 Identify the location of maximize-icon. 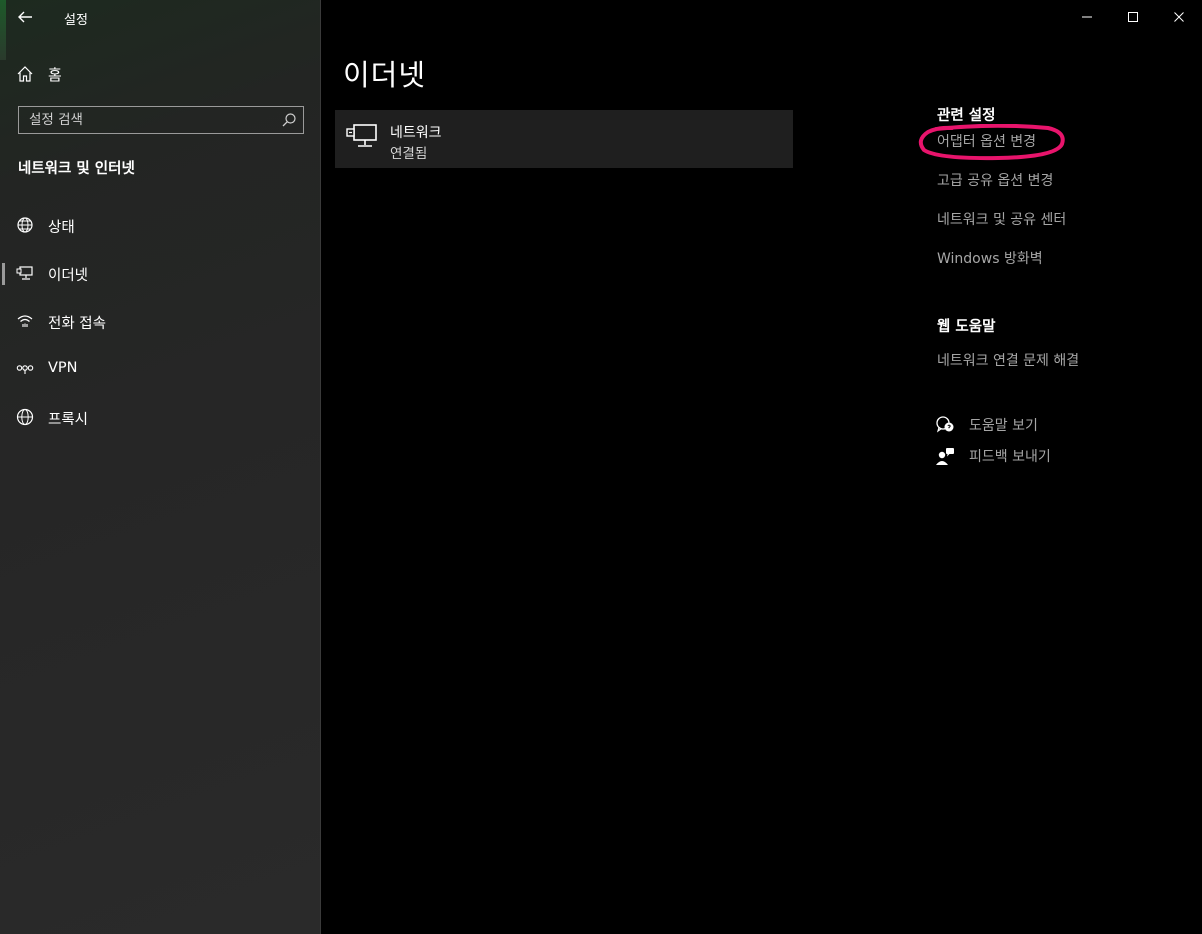
(1133, 17).